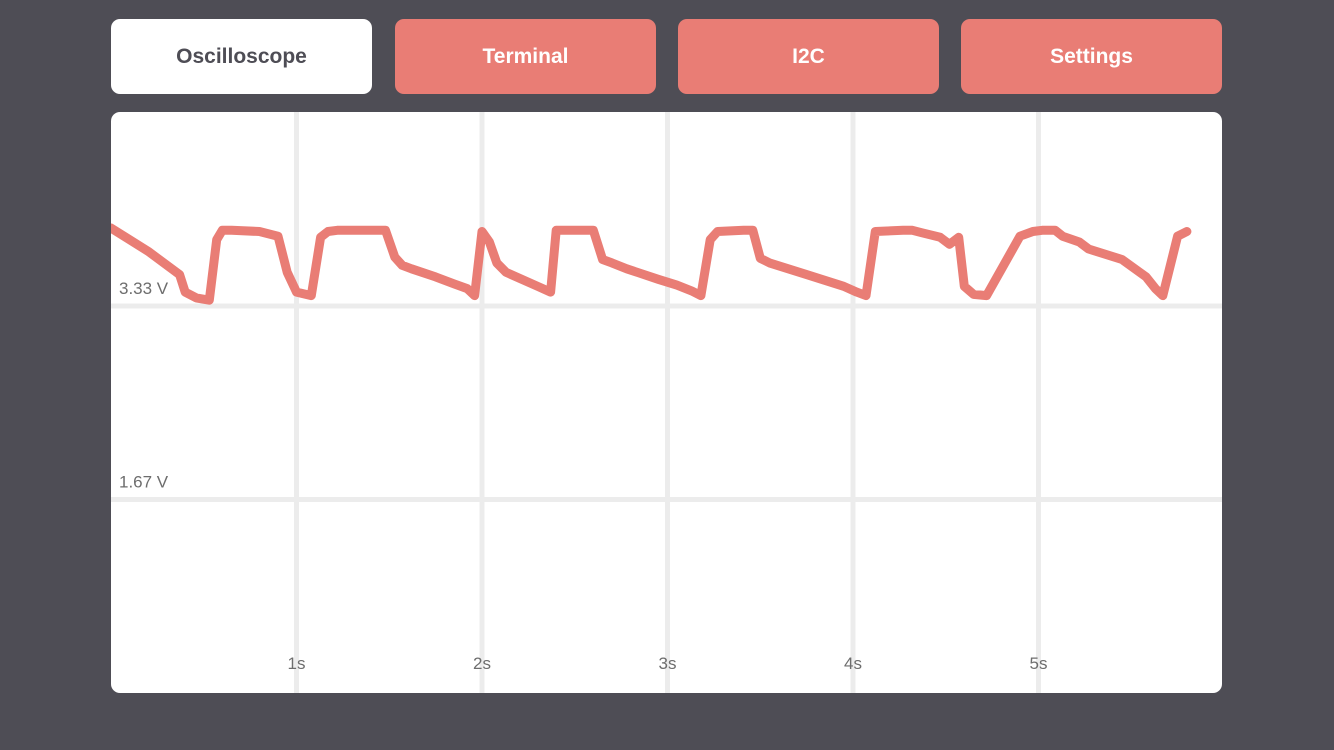  Describe the element at coordinates (666, 56) in the screenshot. I see `tab-bar: Oscilloscope Terminal I2C Settings` at that location.